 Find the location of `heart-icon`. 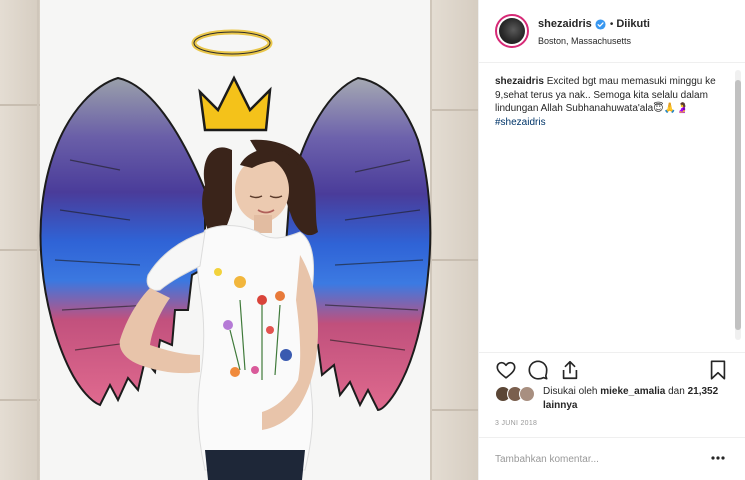

heart-icon is located at coordinates (506, 370).